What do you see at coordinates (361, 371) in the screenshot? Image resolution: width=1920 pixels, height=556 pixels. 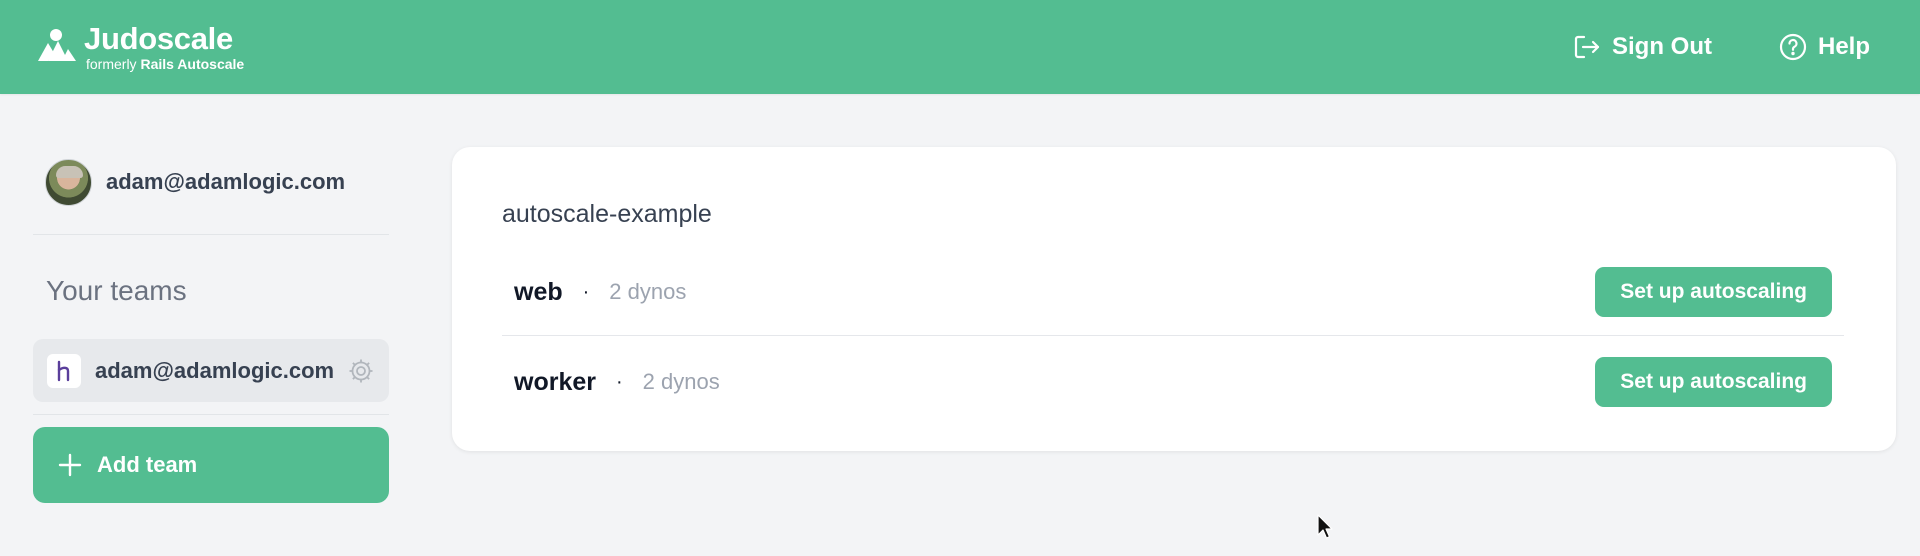 I see `gear-icon` at bounding box center [361, 371].